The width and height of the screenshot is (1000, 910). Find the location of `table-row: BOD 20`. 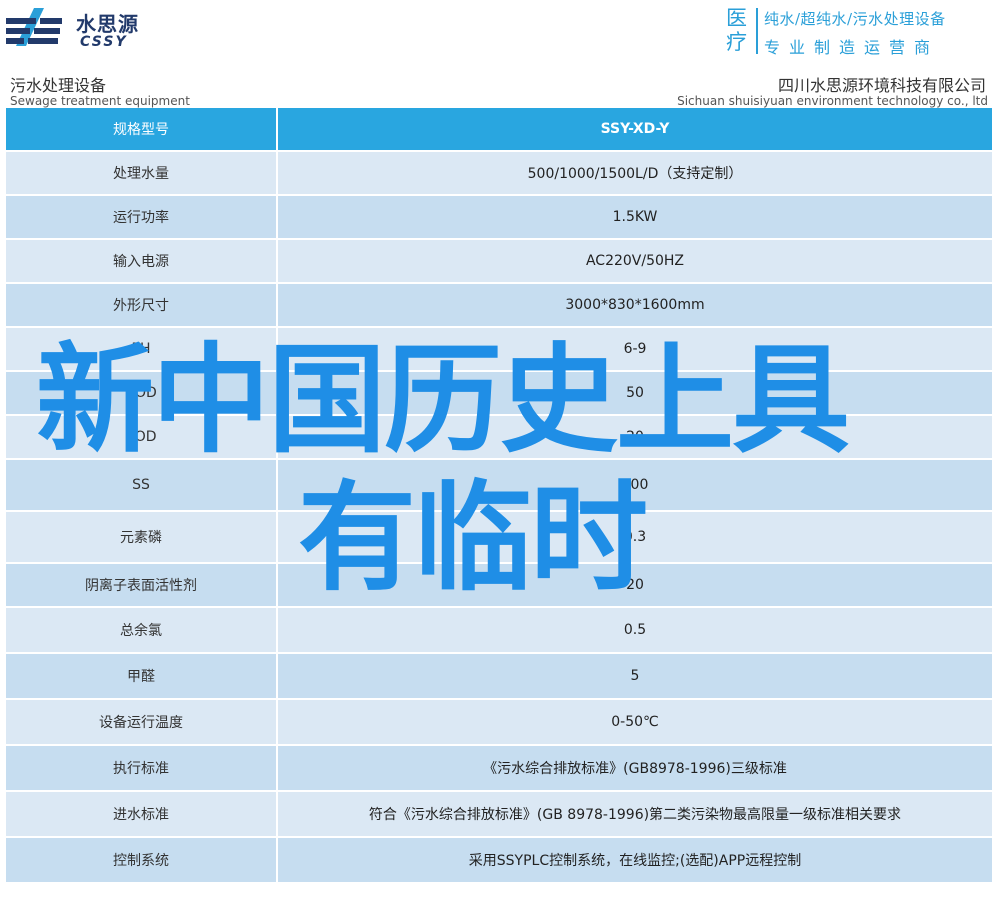

table-row: BOD 20 is located at coordinates (499, 438).